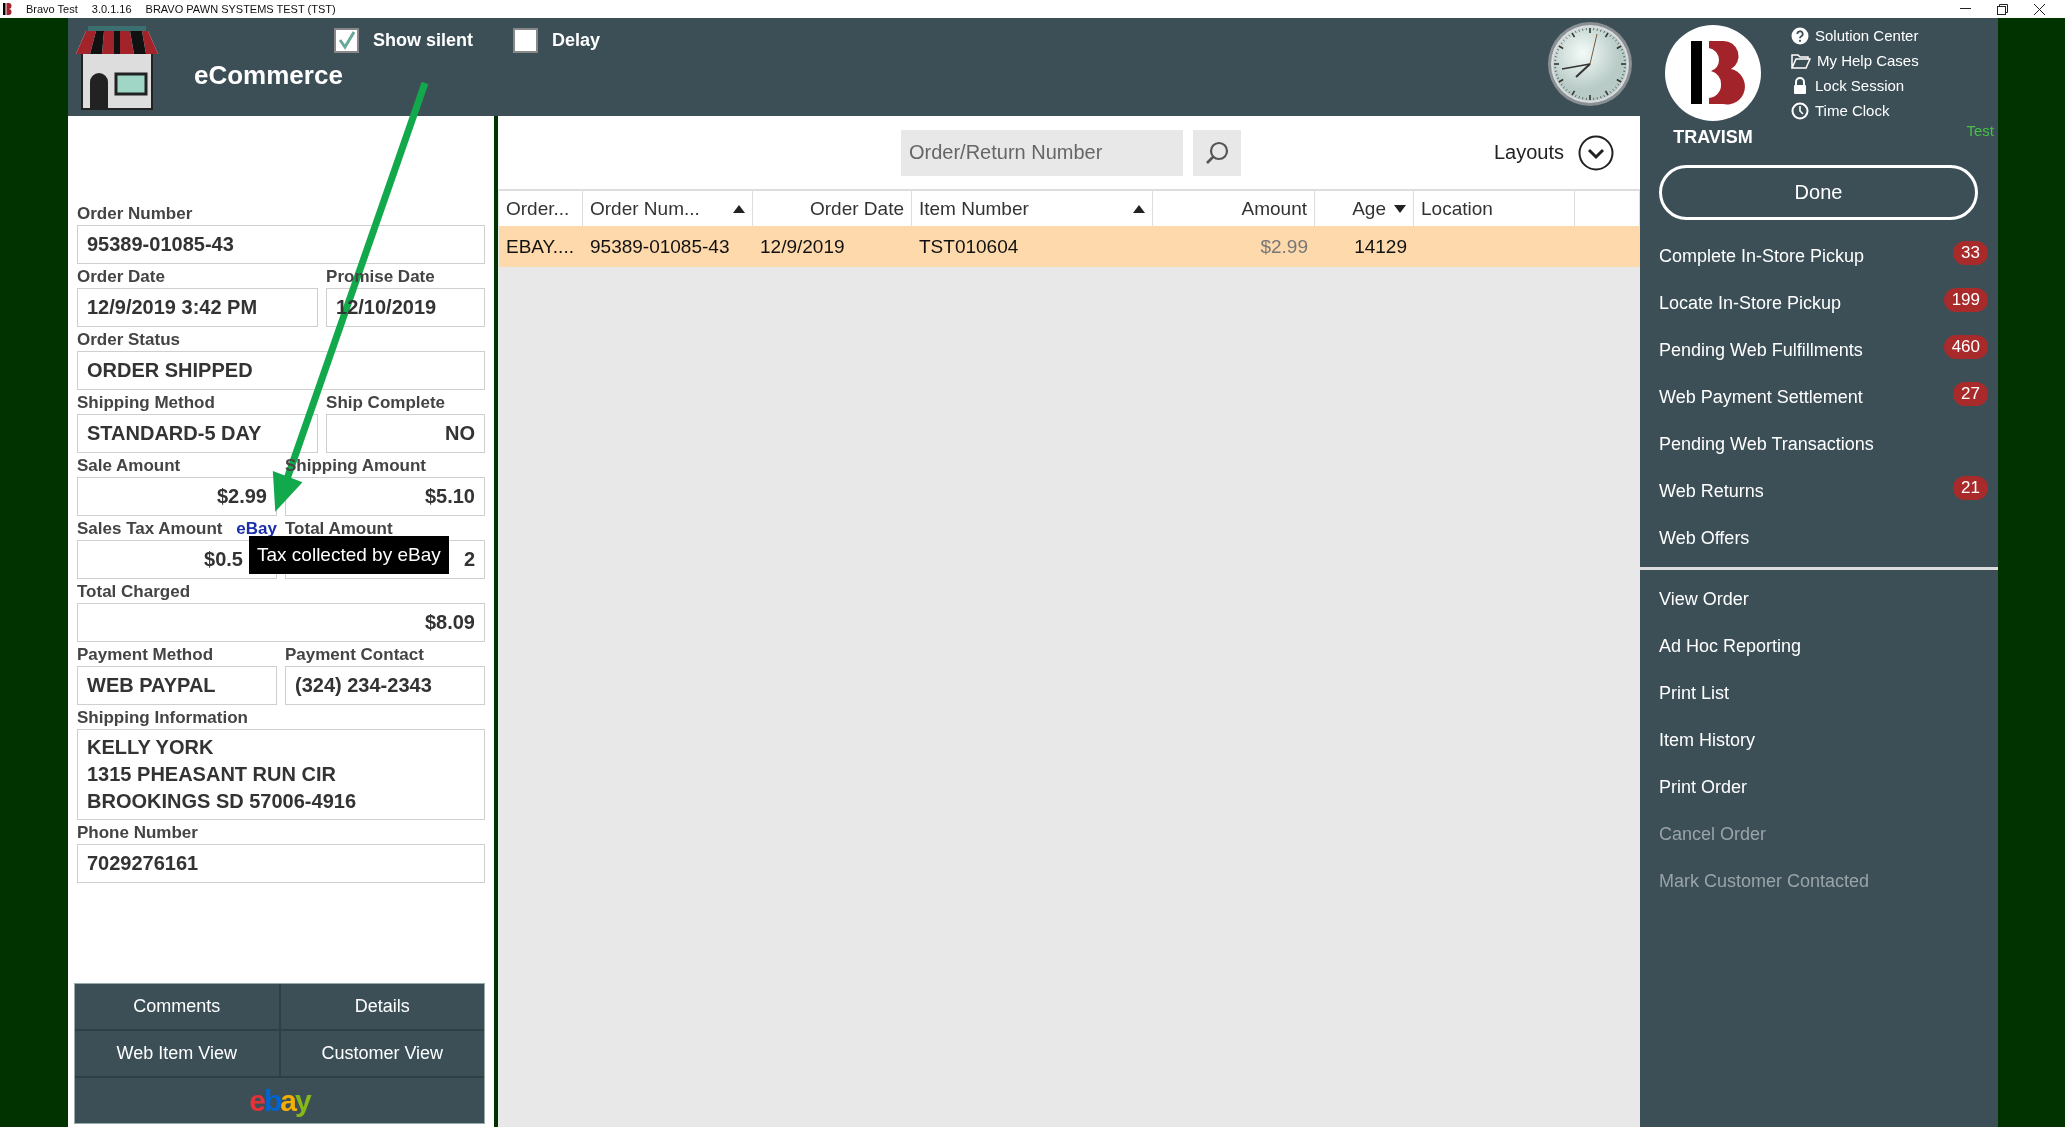  What do you see at coordinates (150, 529) in the screenshot?
I see `field-label: Sales Tax Amount` at bounding box center [150, 529].